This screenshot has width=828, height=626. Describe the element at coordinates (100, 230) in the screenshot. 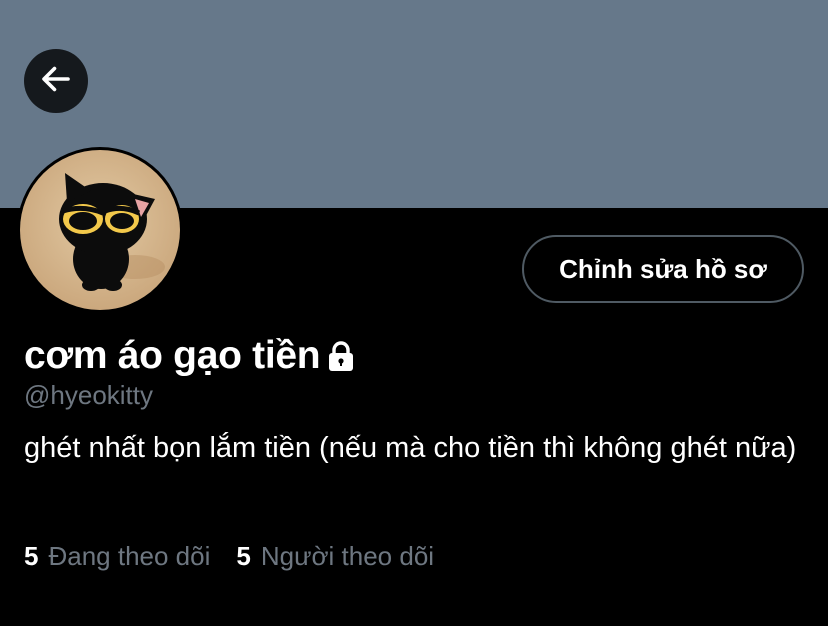

I see `avatar` at that location.